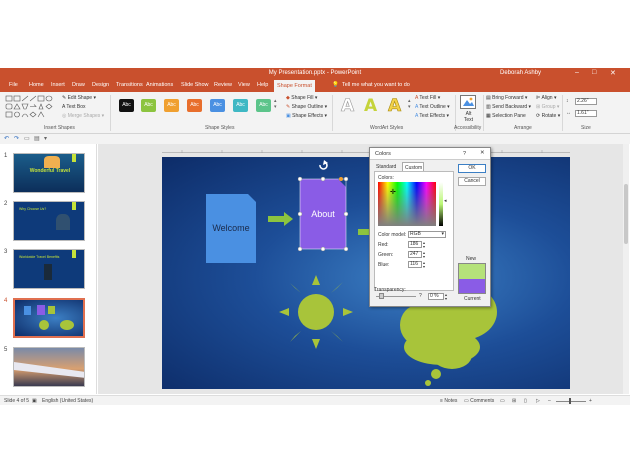 The width and height of the screenshot is (630, 473). Describe the element at coordinates (482, 153) in the screenshot. I see `dialog-close-button: ✕` at that location.